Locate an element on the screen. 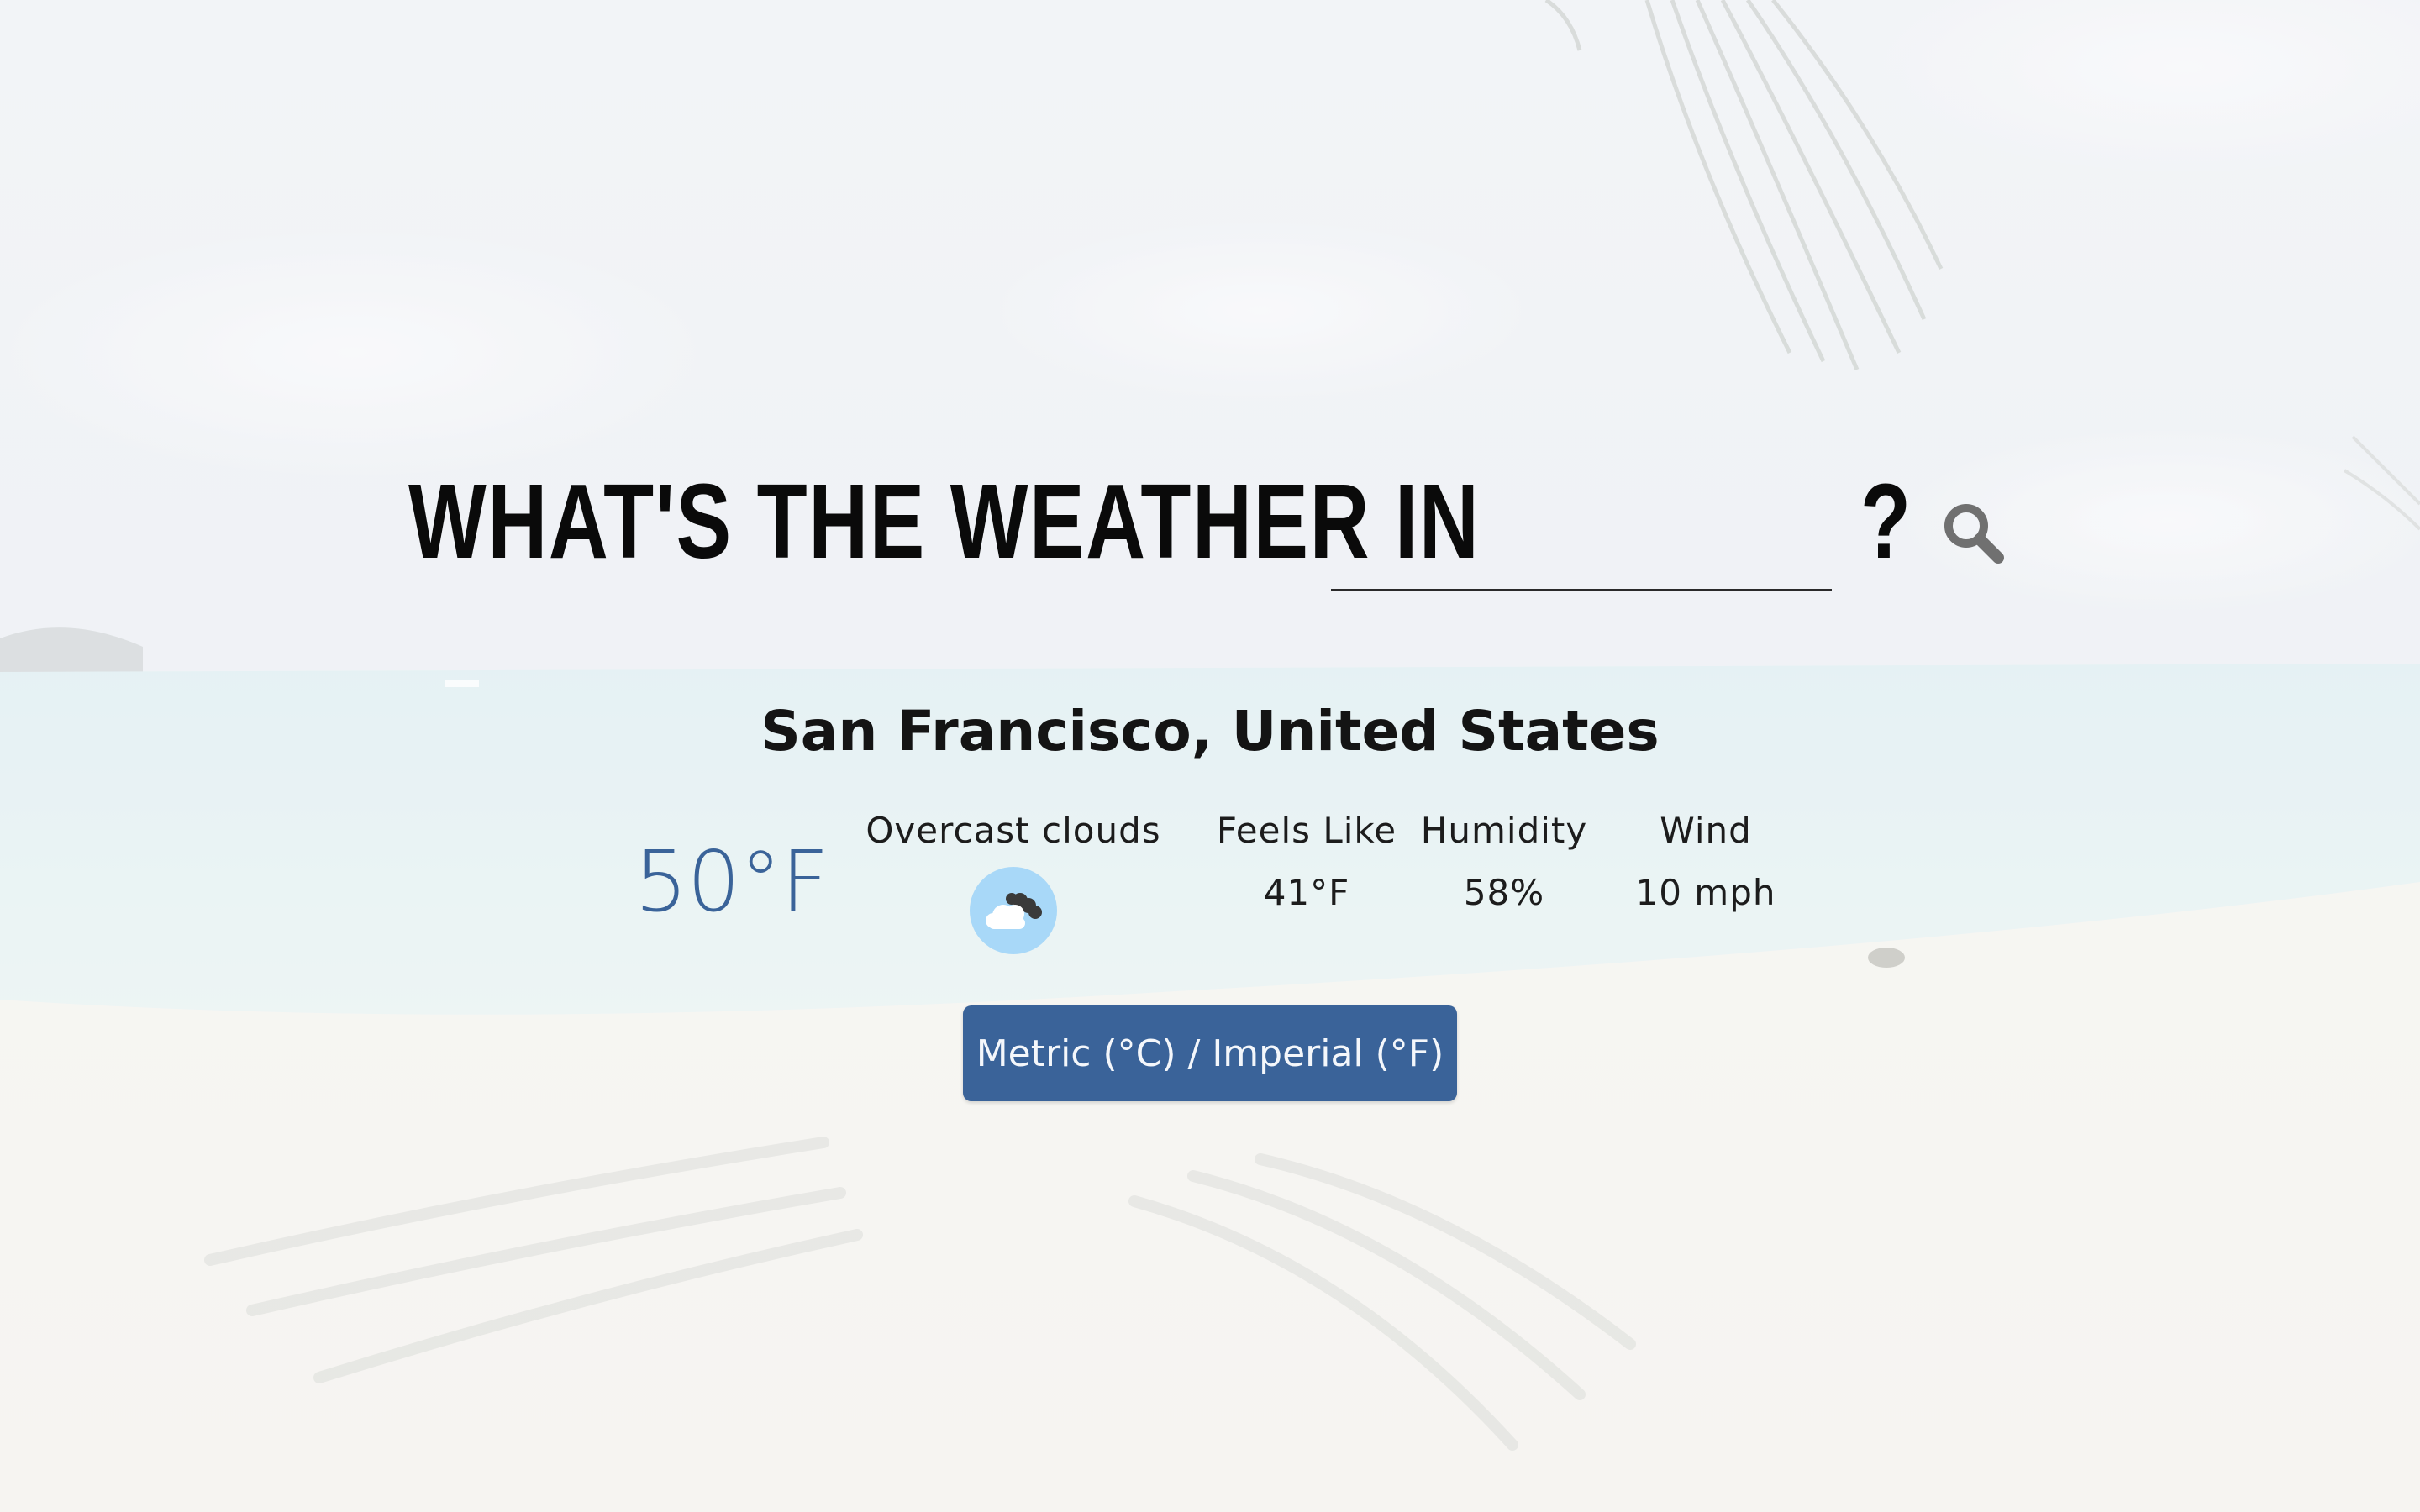 This screenshot has height=1512, width=2420. wind-block: Wind 10 mph is located at coordinates (1706, 862).